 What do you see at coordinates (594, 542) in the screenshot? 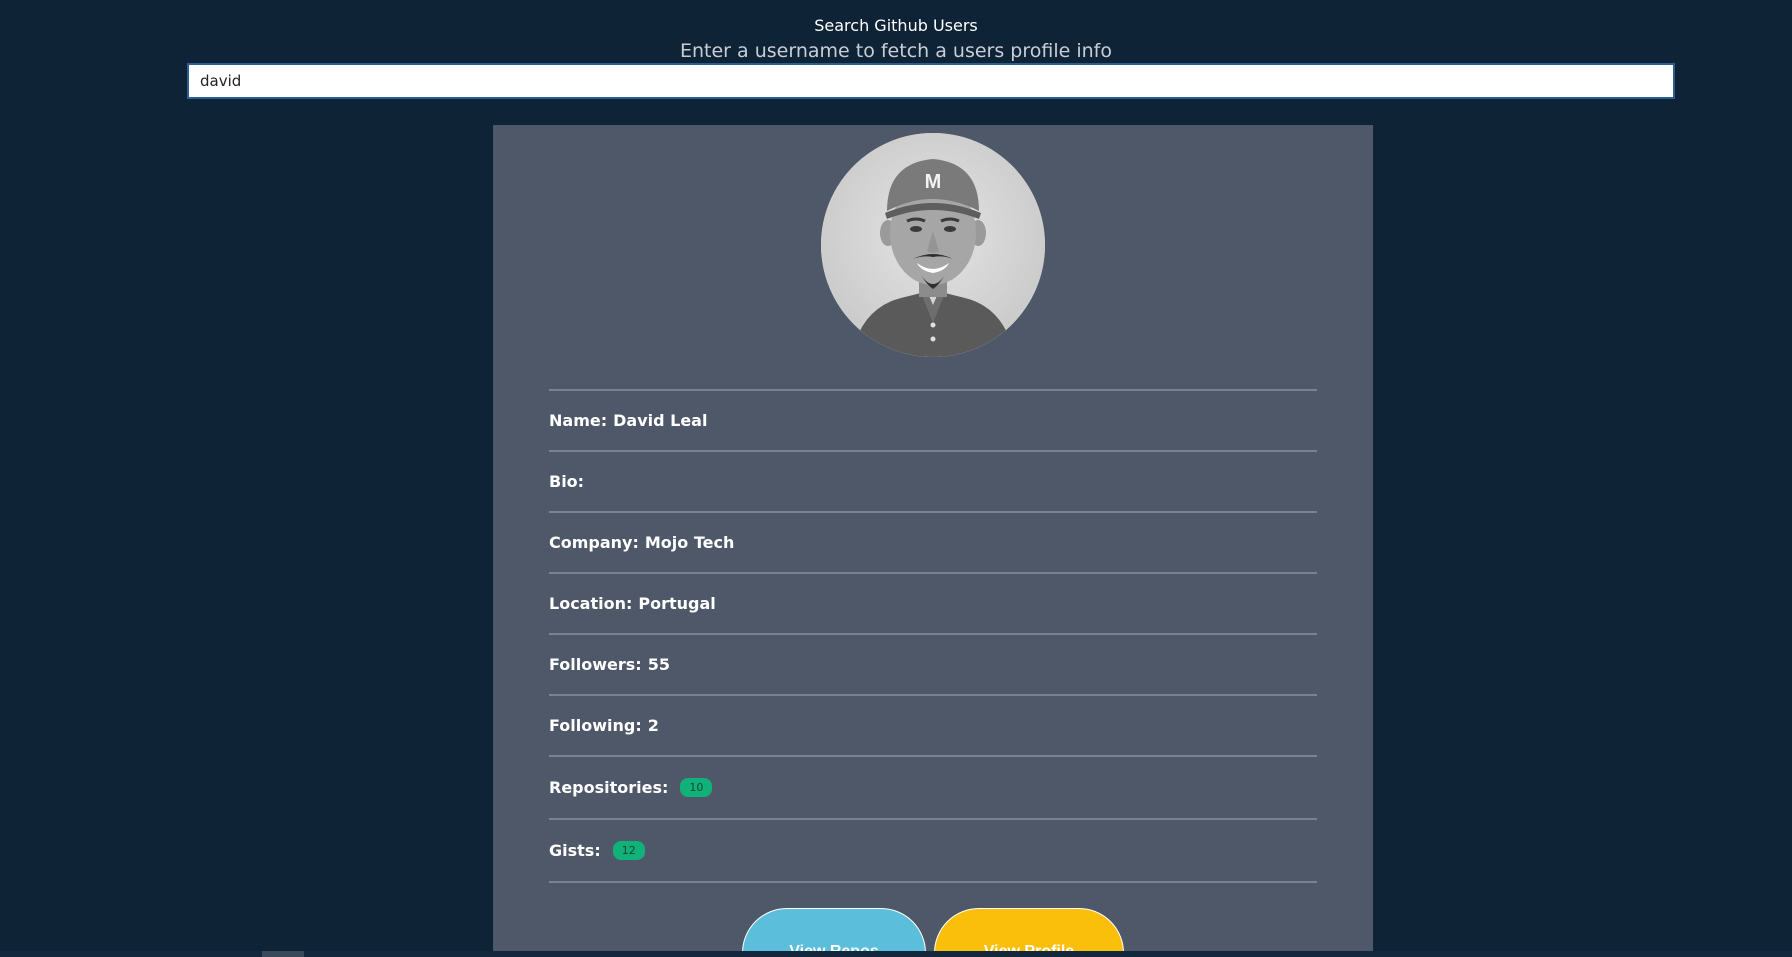
I see `company-label: Company:` at bounding box center [594, 542].